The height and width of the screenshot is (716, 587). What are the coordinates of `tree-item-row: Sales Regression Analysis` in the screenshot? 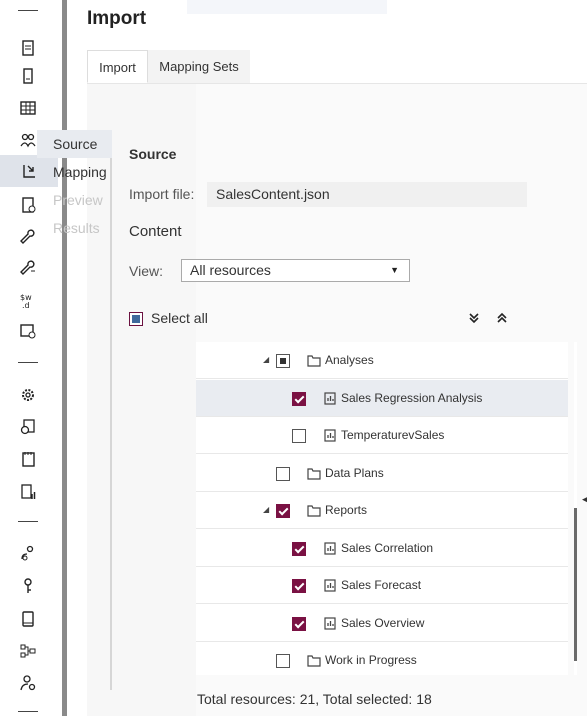 It's located at (382, 398).